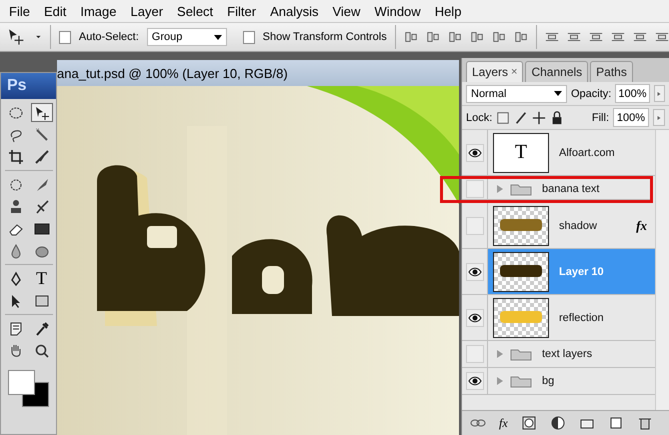 The width and height of the screenshot is (669, 435). I want to click on layer-style-button: fx, so click(503, 423).